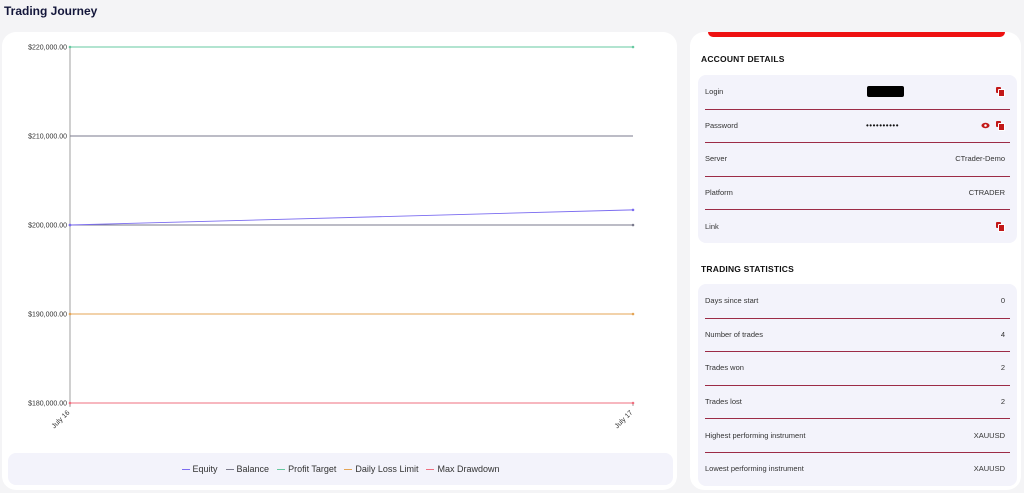 This screenshot has height=493, width=1024. I want to click on y-tick-label: $180,000.00, so click(47, 404).